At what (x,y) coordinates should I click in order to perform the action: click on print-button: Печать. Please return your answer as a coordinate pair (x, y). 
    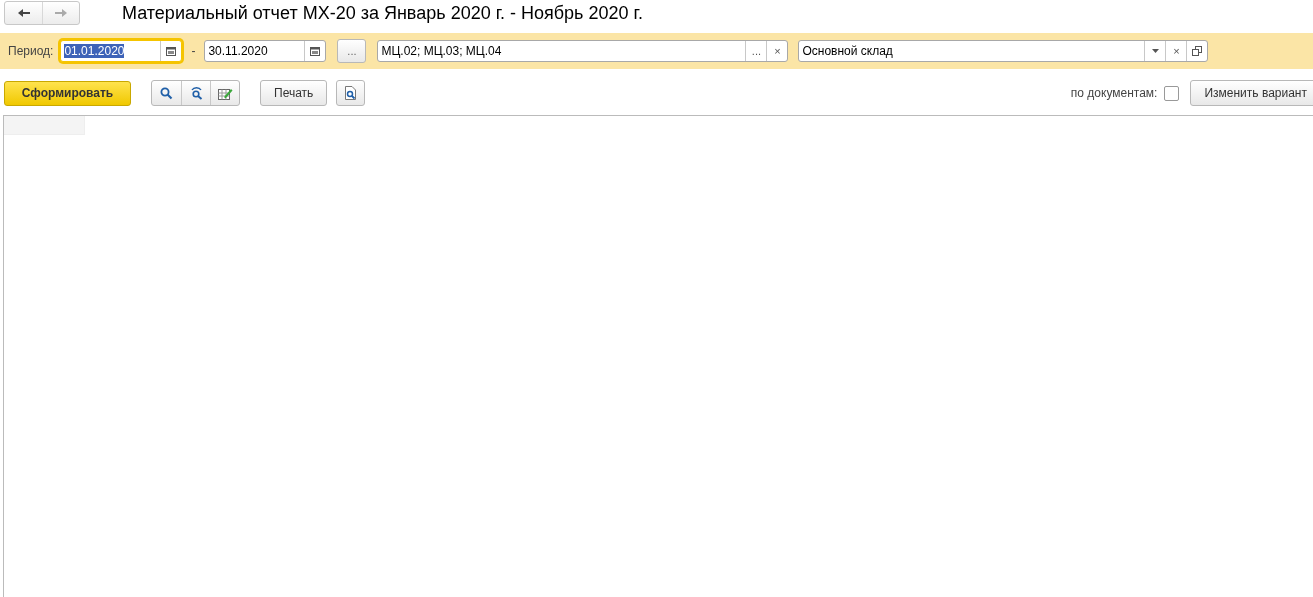
    Looking at the image, I should click on (294, 93).